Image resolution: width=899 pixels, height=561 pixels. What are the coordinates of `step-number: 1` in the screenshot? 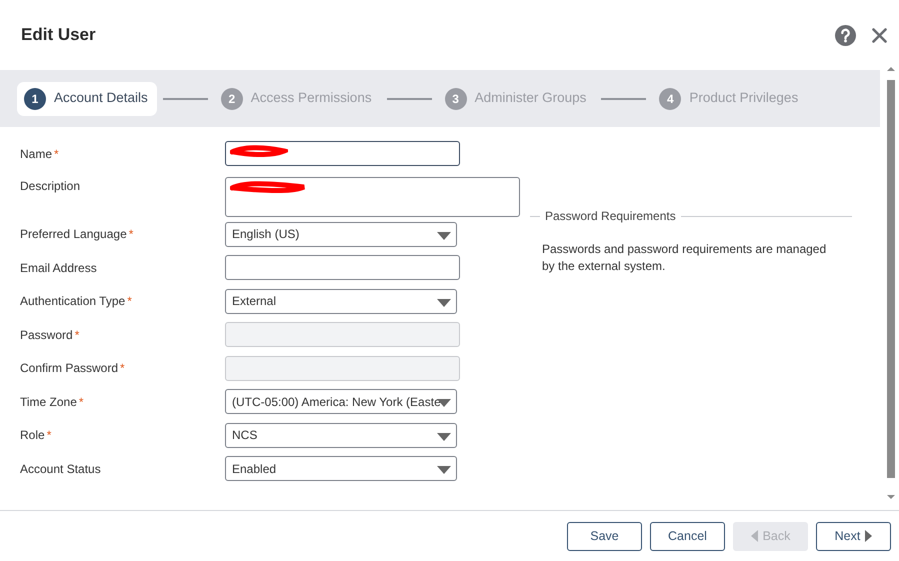 It's located at (35, 99).